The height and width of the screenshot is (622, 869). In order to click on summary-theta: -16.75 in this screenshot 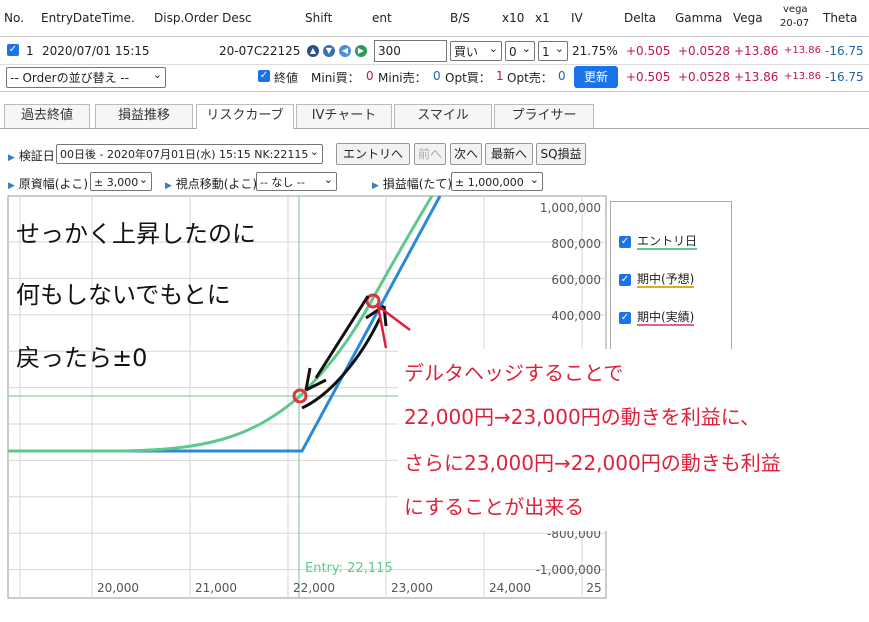, I will do `click(844, 77)`.